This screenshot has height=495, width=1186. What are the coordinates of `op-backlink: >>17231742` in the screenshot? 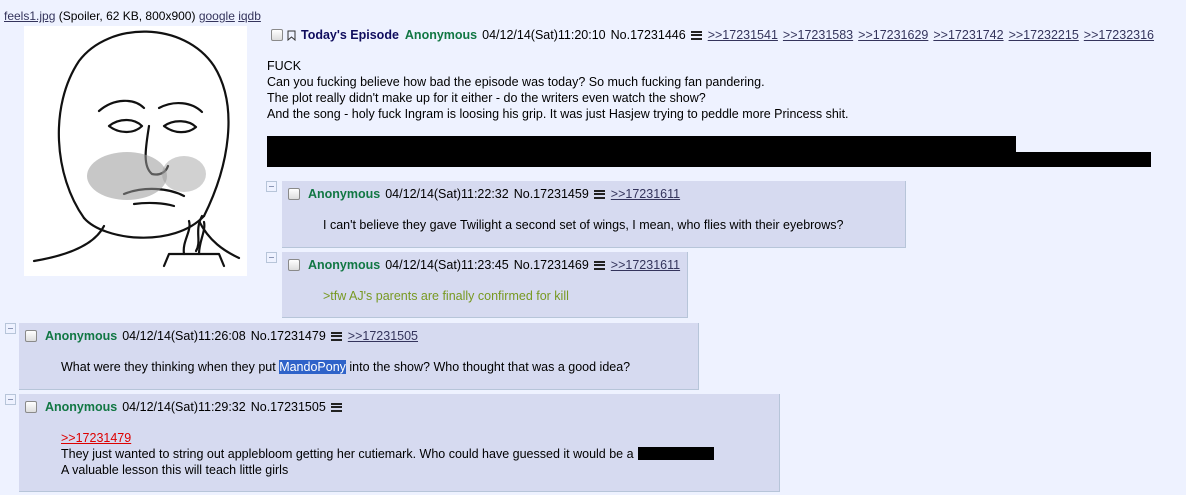 It's located at (968, 35).